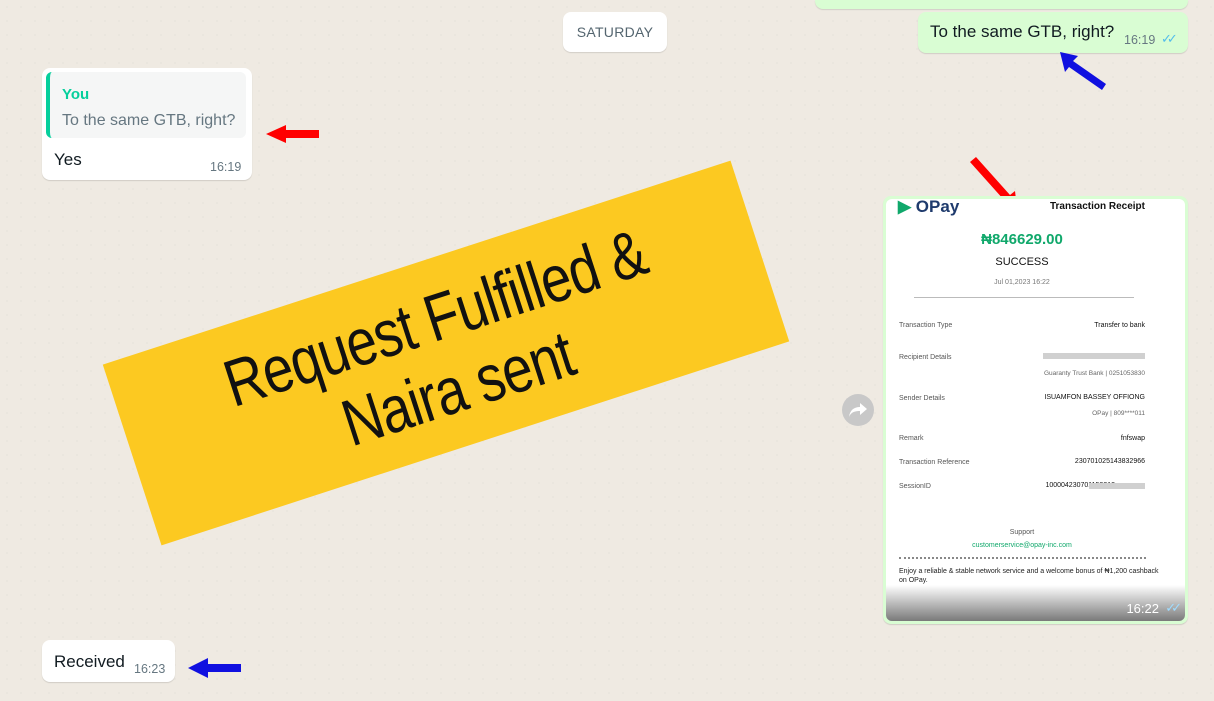 This screenshot has height=701, width=1214. Describe the element at coordinates (1022, 532) in the screenshot. I see `support-label: Support` at that location.